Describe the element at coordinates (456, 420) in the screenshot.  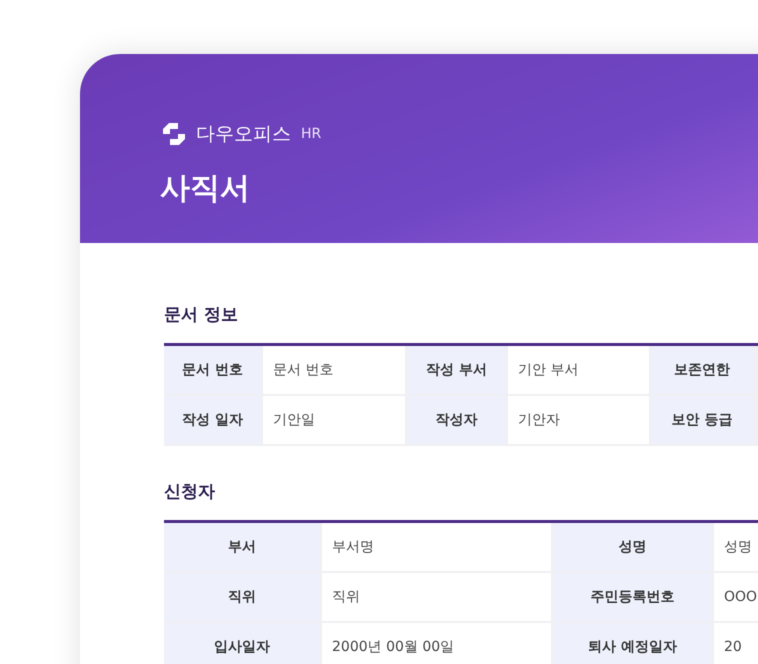
I see `label-cell: 작성자` at that location.